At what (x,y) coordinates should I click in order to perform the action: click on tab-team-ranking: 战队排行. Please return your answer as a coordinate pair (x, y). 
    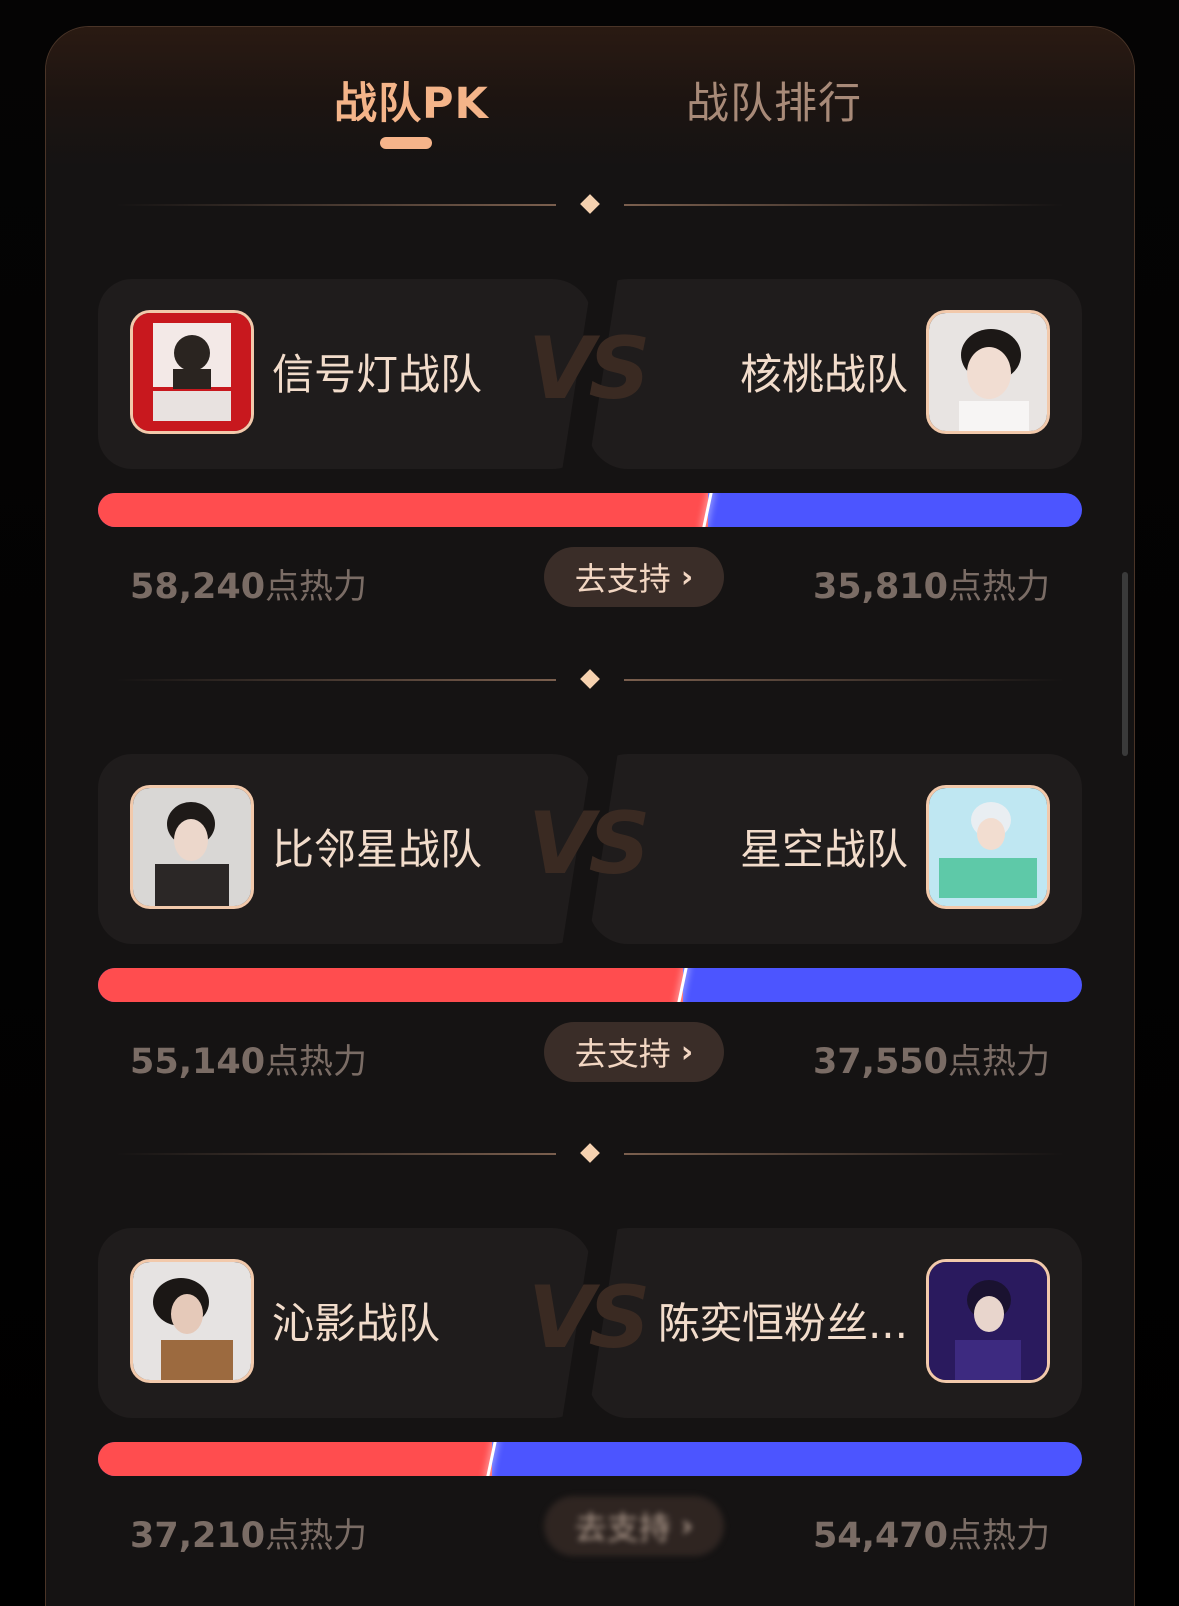
    Looking at the image, I should click on (774, 100).